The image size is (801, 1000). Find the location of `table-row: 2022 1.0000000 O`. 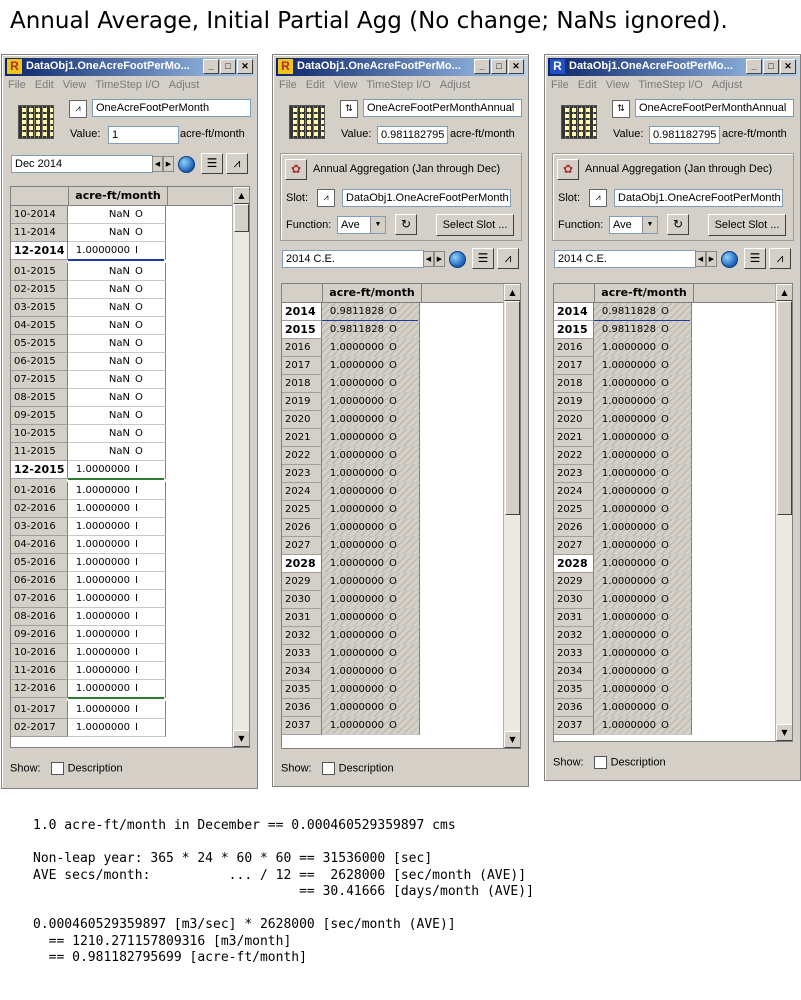

table-row: 2022 1.0000000 O is located at coordinates (351, 456).